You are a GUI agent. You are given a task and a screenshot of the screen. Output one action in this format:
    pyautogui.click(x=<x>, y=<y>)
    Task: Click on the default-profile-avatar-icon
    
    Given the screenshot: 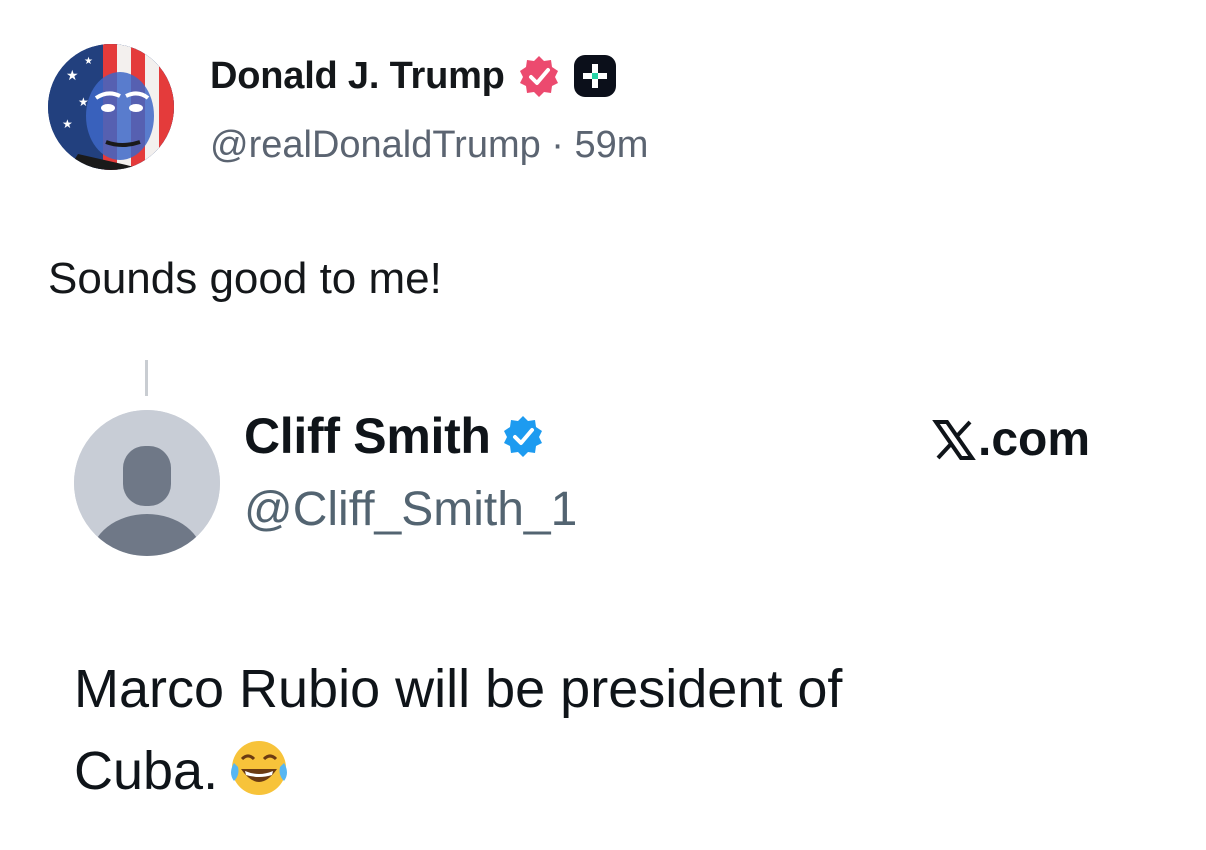 What is the action you would take?
    pyautogui.click(x=147, y=483)
    